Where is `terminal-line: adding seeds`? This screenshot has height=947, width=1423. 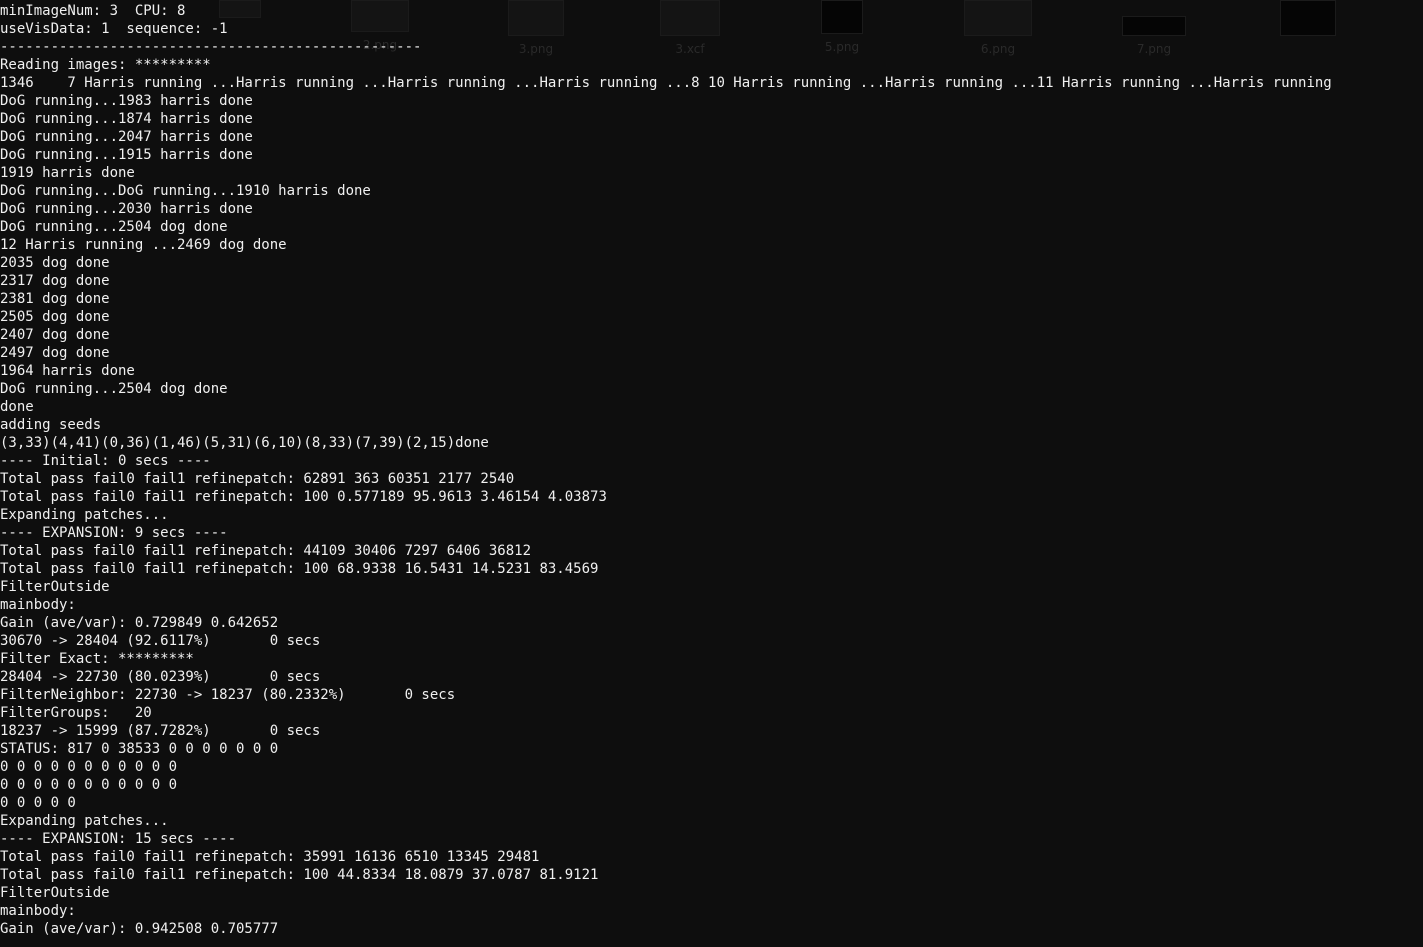 terminal-line: adding seeds is located at coordinates (51, 425).